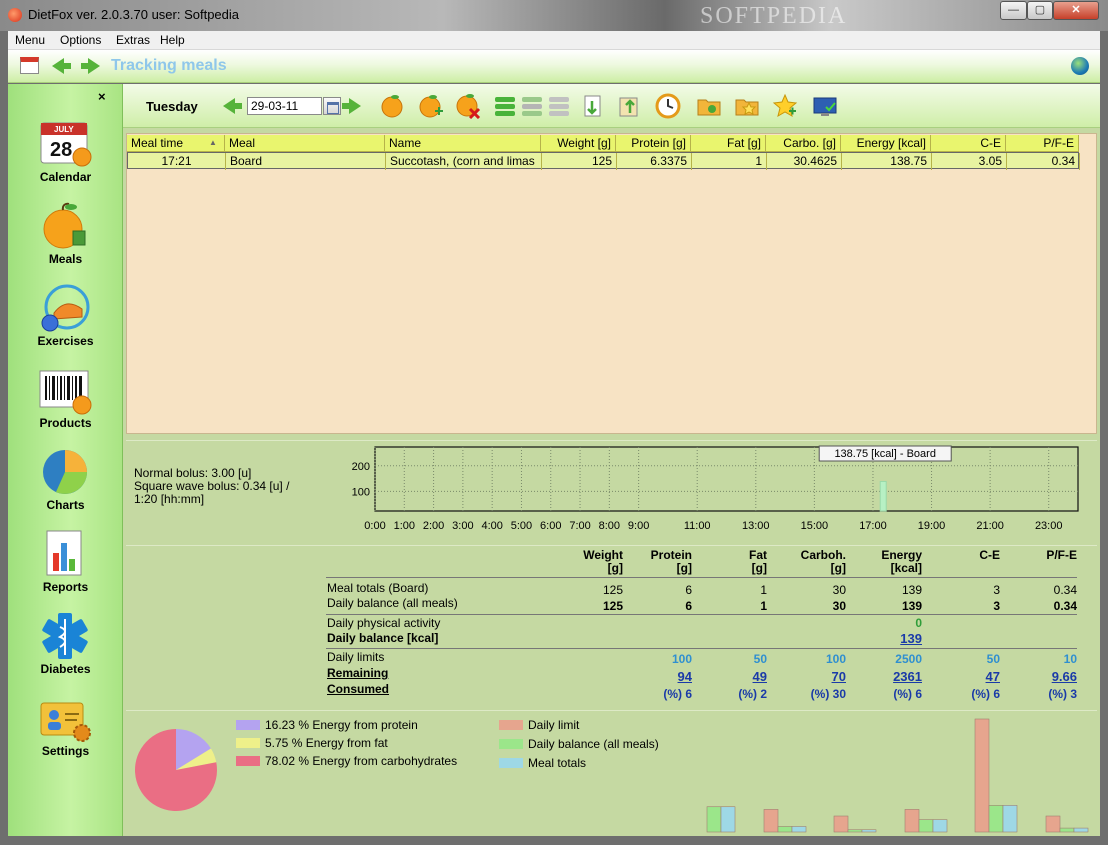 The width and height of the screenshot is (1108, 845). What do you see at coordinates (968, 143) in the screenshot?
I see `column-header-c-e: C-E` at bounding box center [968, 143].